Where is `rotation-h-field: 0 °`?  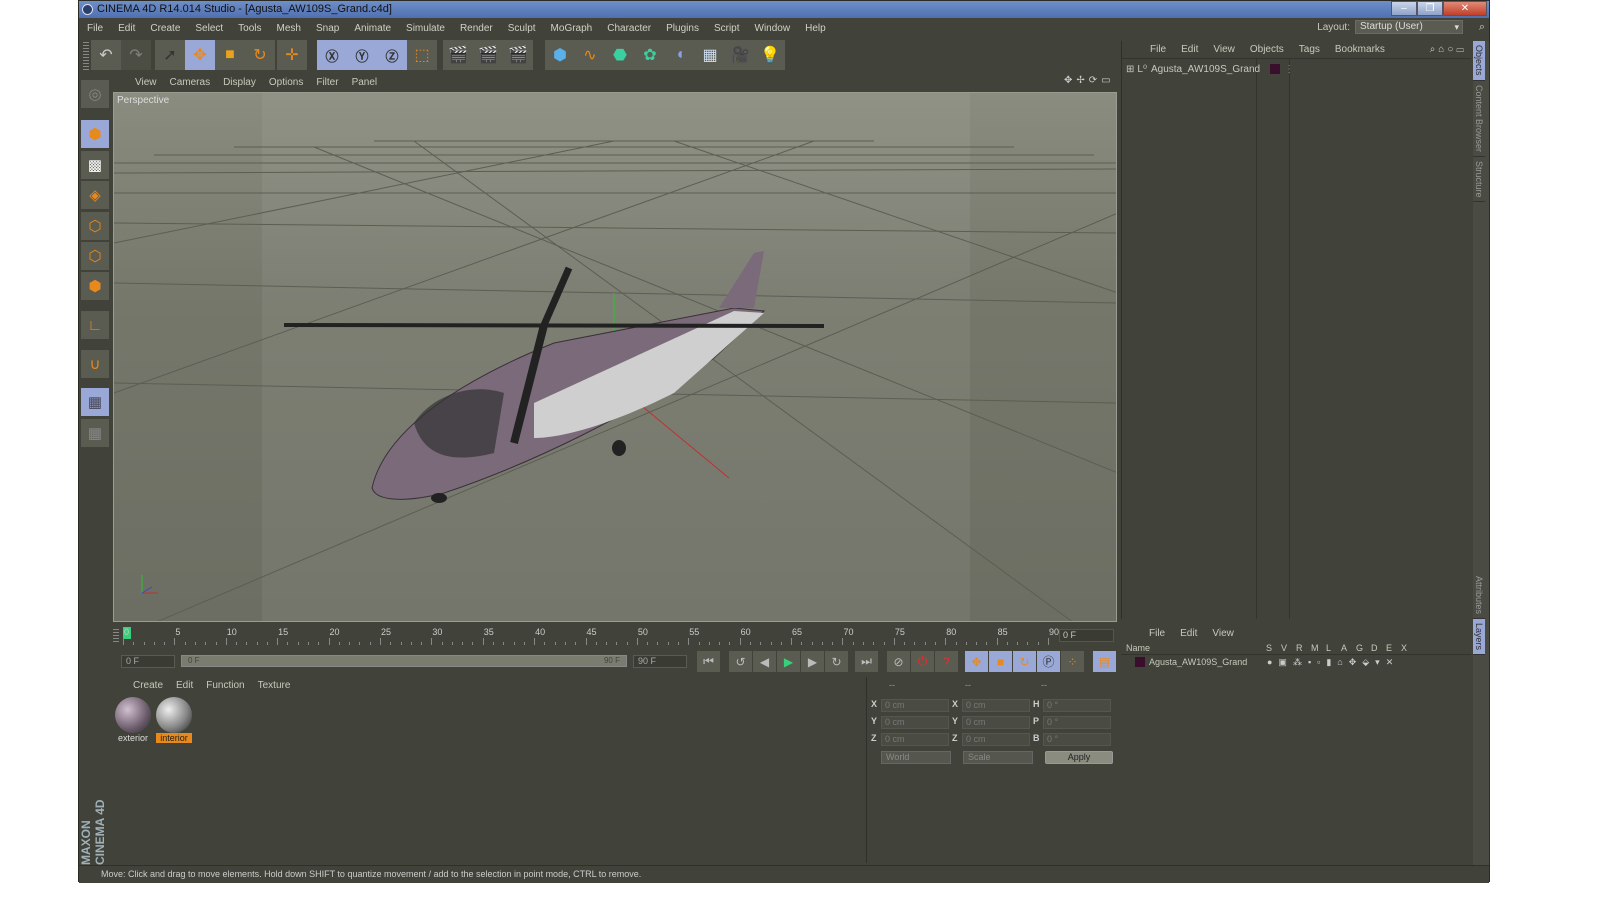 rotation-h-field: 0 ° is located at coordinates (1077, 705).